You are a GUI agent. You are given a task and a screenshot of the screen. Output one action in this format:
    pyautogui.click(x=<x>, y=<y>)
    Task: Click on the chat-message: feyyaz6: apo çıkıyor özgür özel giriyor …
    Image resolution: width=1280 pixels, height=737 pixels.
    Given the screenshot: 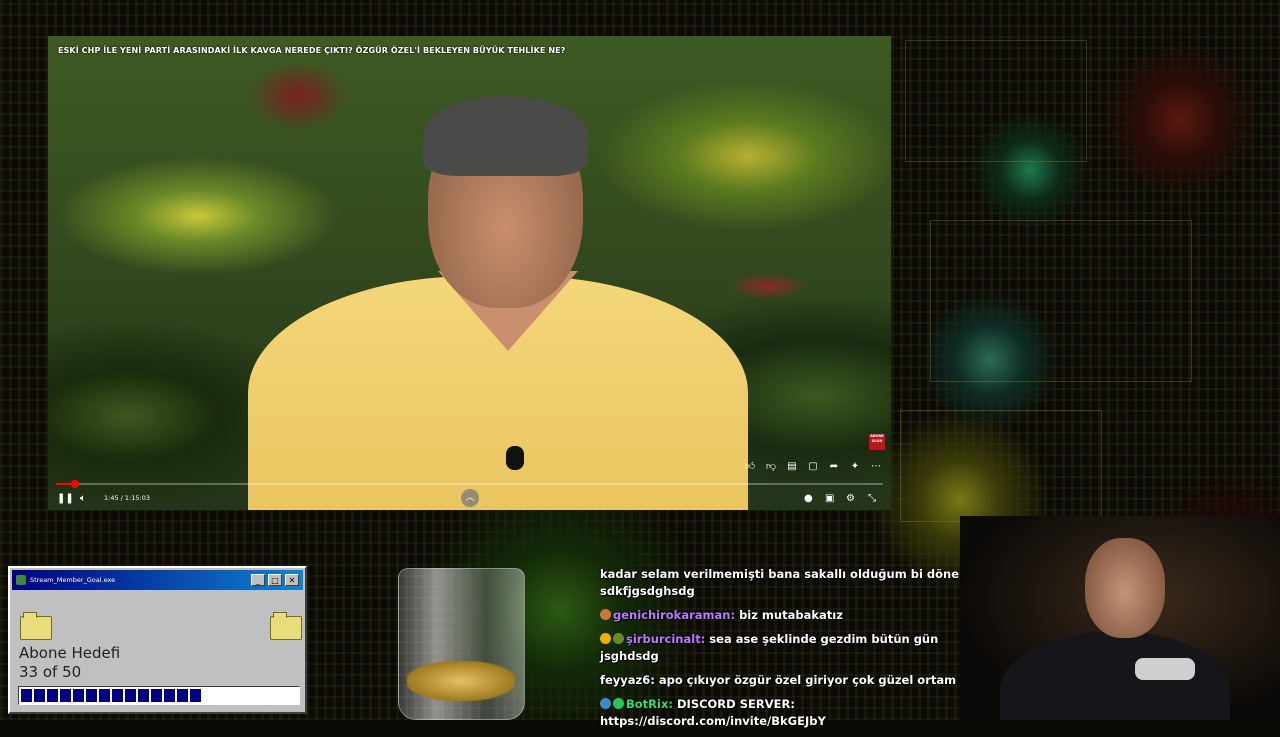 What is the action you would take?
    pyautogui.click(x=800, y=680)
    